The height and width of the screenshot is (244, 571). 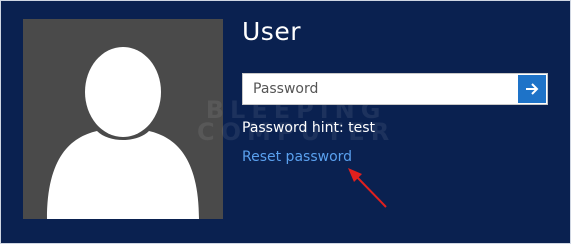 I want to click on password-field, so click(x=395, y=89).